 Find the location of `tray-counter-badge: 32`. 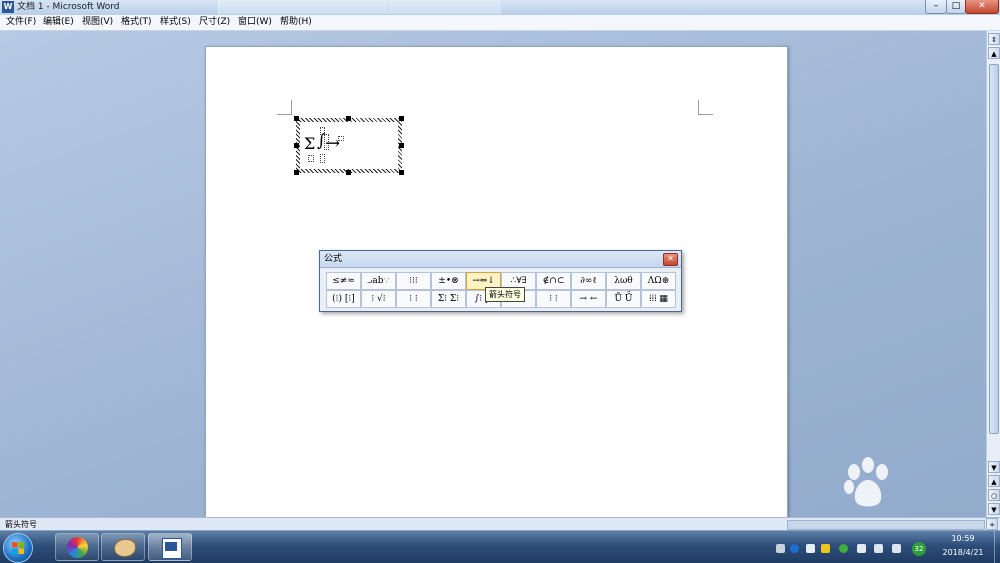

tray-counter-badge: 32 is located at coordinates (919, 549).